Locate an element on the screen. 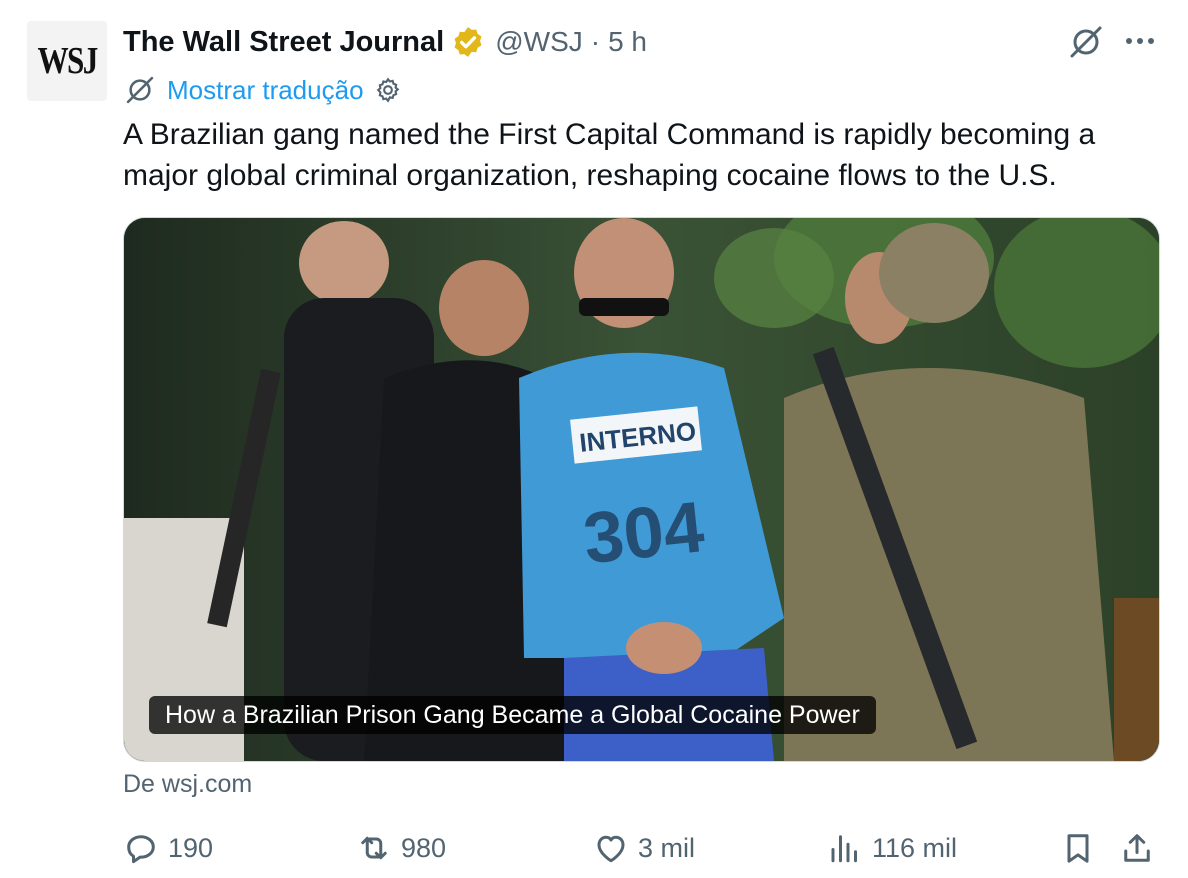 The image size is (1188, 878). repost-button: 980 is located at coordinates (401, 848).